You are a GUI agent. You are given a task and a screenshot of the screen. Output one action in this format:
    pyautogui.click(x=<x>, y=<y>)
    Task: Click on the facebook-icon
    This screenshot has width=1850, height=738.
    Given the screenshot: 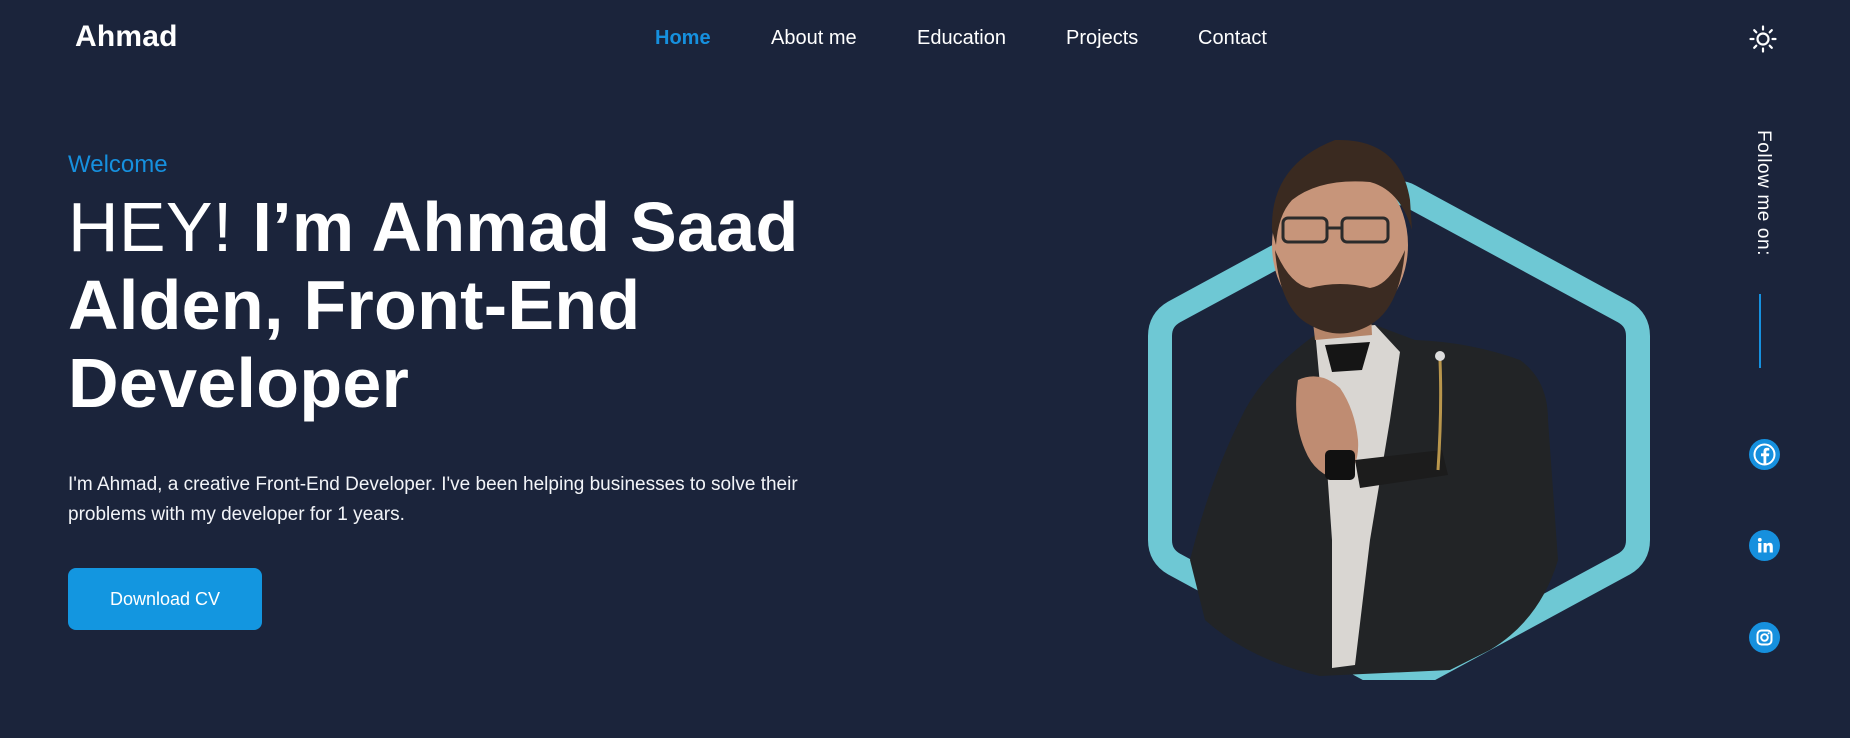 What is the action you would take?
    pyautogui.click(x=1764, y=454)
    